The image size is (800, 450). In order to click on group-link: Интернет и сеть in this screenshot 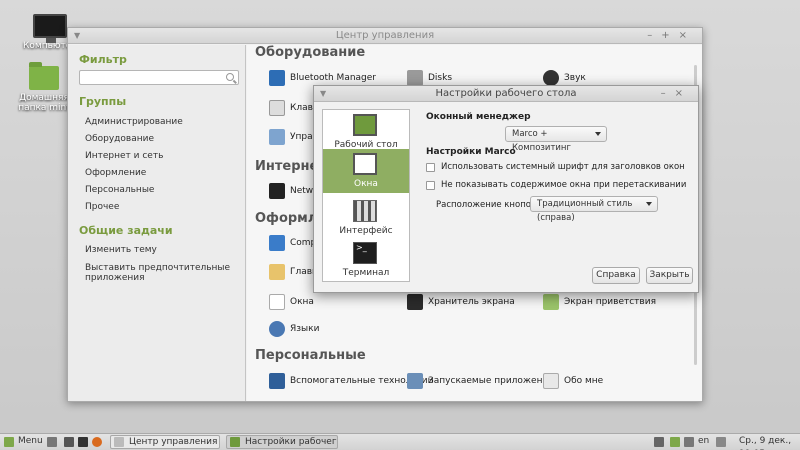, I will do `click(124, 156)`.